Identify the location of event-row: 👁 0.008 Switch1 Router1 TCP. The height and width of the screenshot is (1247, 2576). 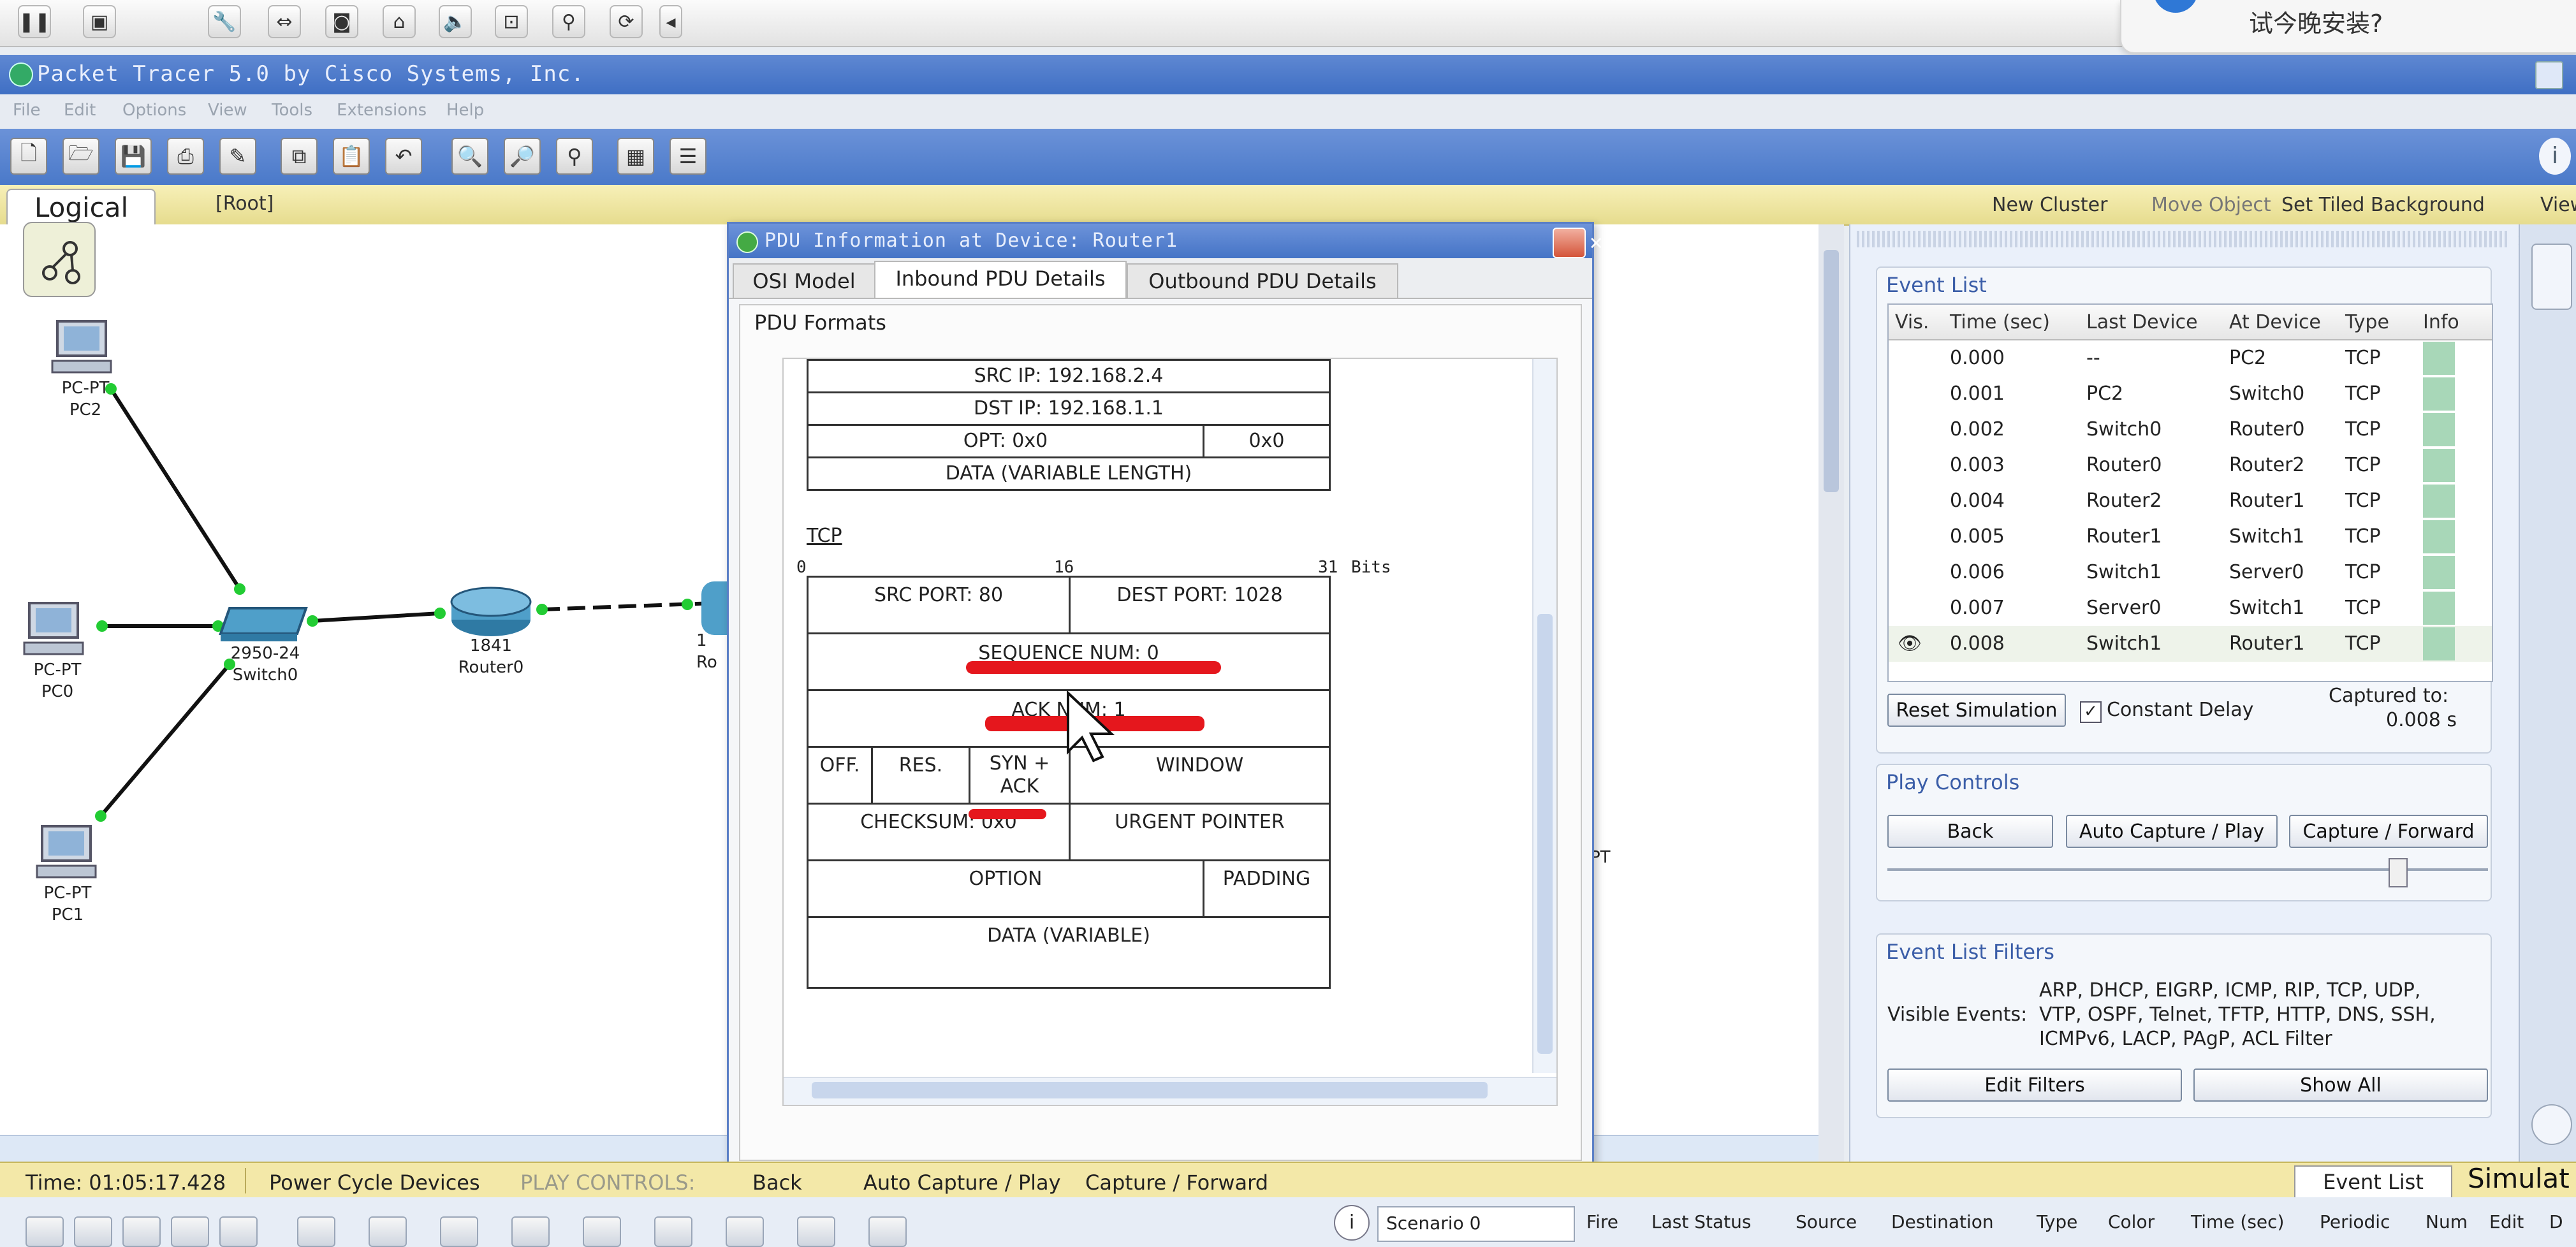
(2190, 644).